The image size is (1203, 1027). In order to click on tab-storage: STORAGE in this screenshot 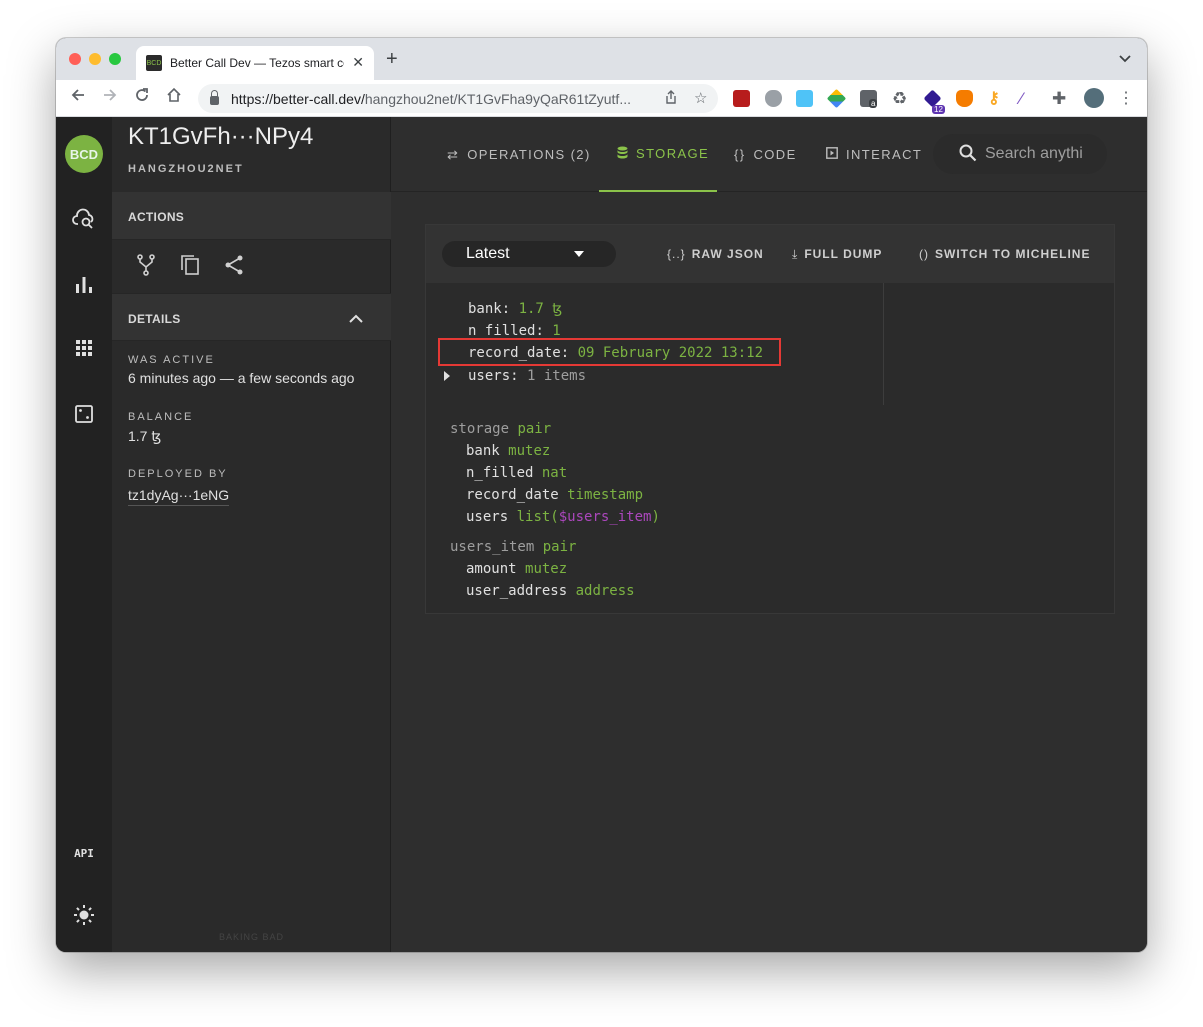, I will do `click(658, 154)`.